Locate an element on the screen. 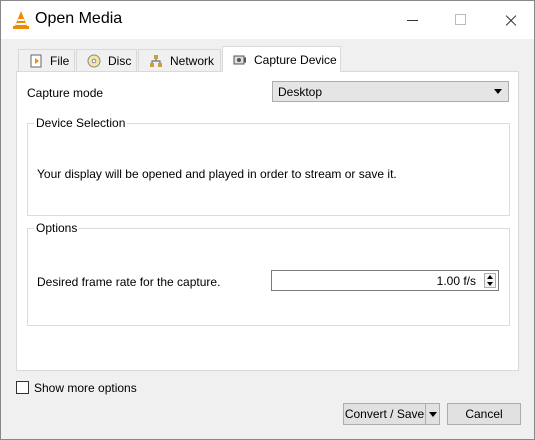 The width and height of the screenshot is (535, 440). tab-disc: Disc is located at coordinates (106, 60).